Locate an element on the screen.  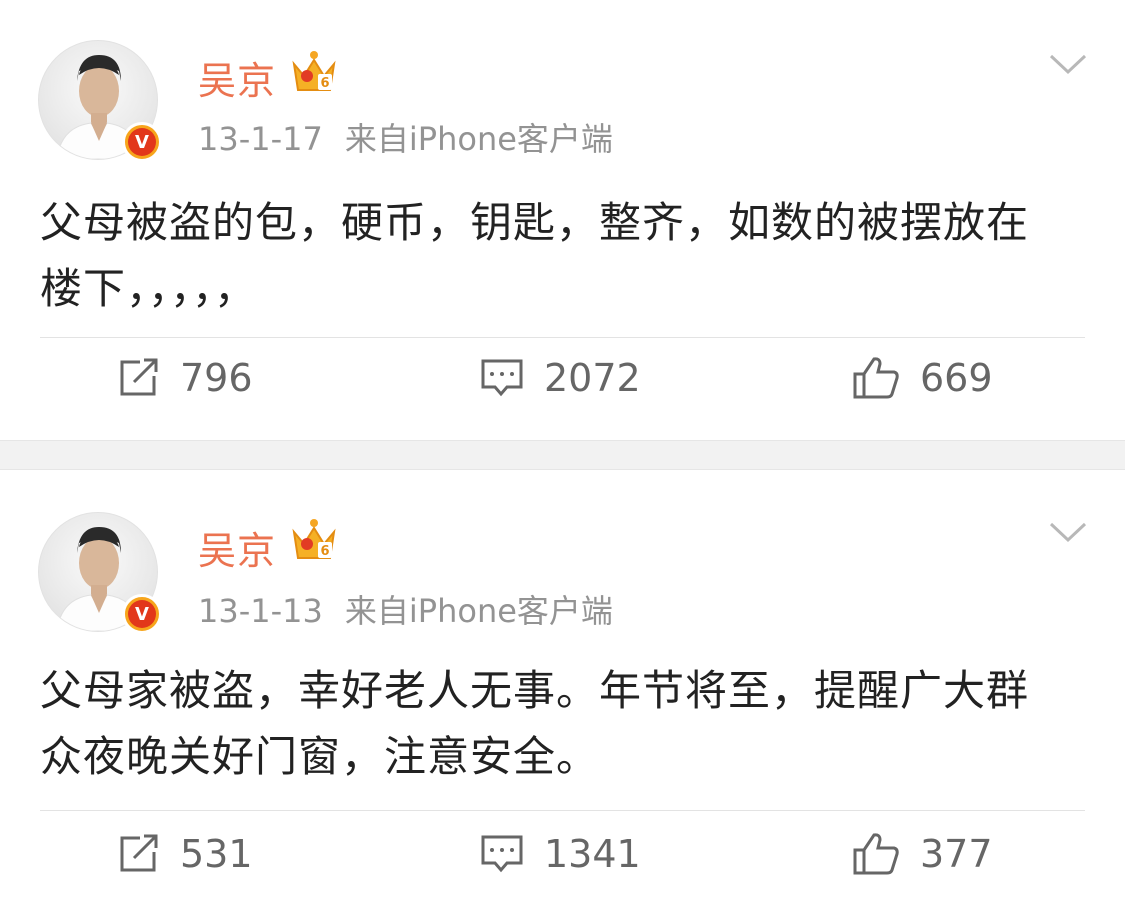
post-text-line: 众夜晚关好门窗，注意安全。 is located at coordinates (320, 756).